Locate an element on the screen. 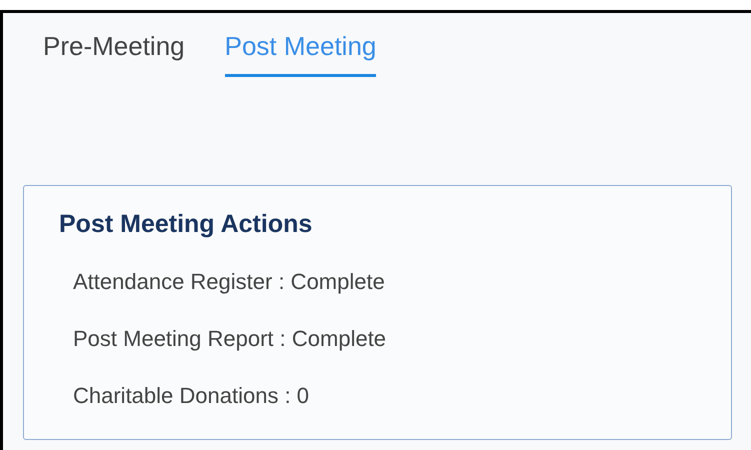 The image size is (751, 450). action-status: Attendance Register : Complete is located at coordinates (229, 282).